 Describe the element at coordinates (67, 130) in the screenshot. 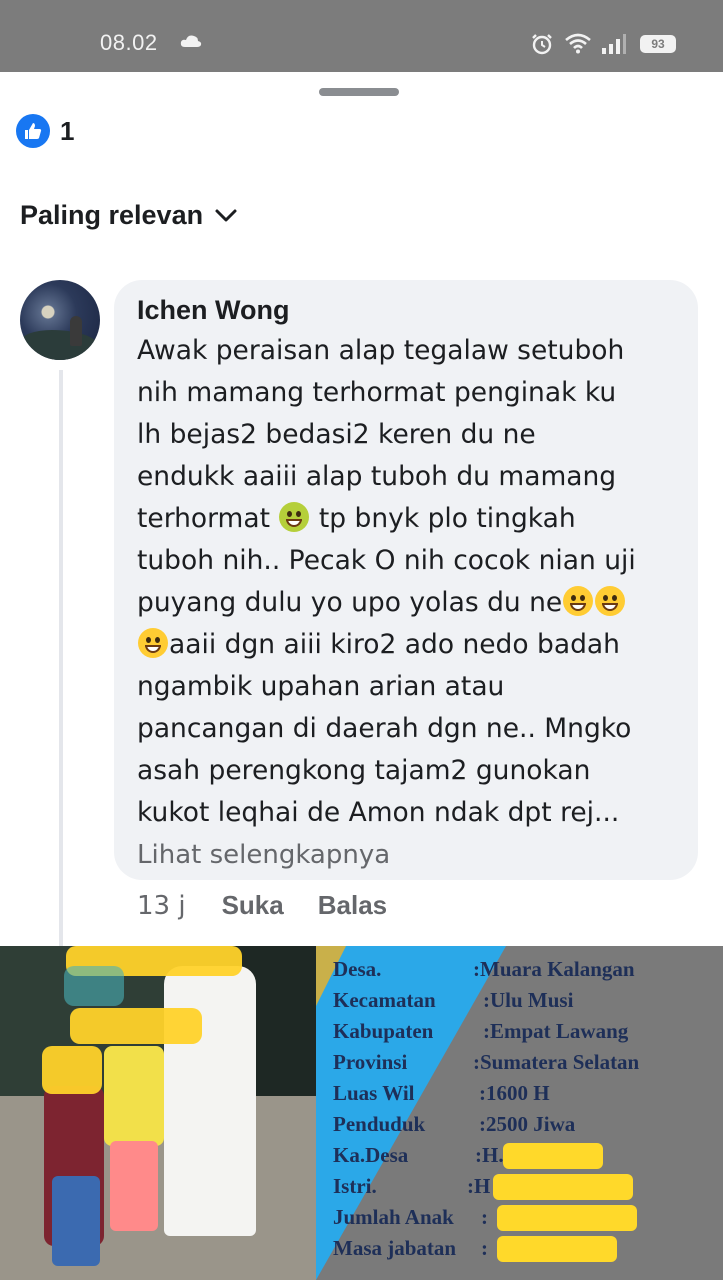

I see `likes-count: 1` at that location.